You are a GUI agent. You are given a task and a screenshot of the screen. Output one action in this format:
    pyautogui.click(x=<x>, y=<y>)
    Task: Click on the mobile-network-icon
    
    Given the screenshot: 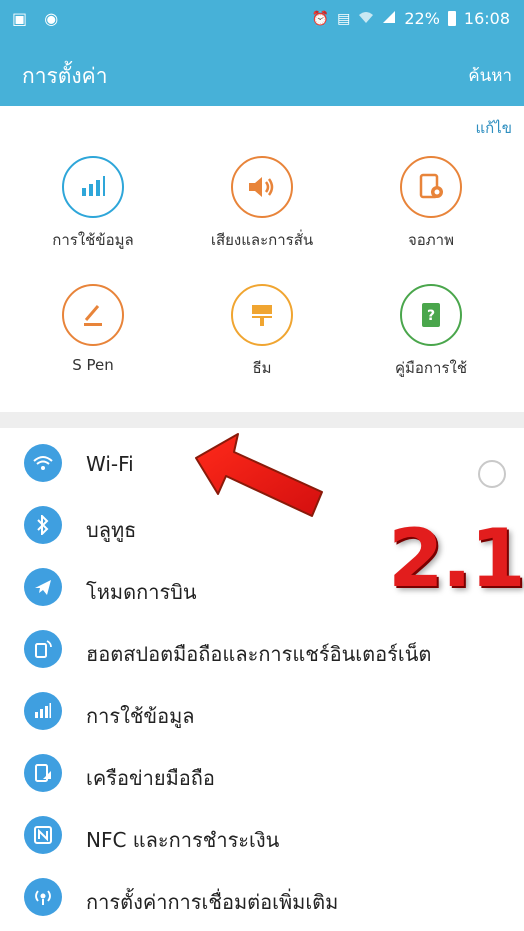 What is the action you would take?
    pyautogui.click(x=43, y=773)
    